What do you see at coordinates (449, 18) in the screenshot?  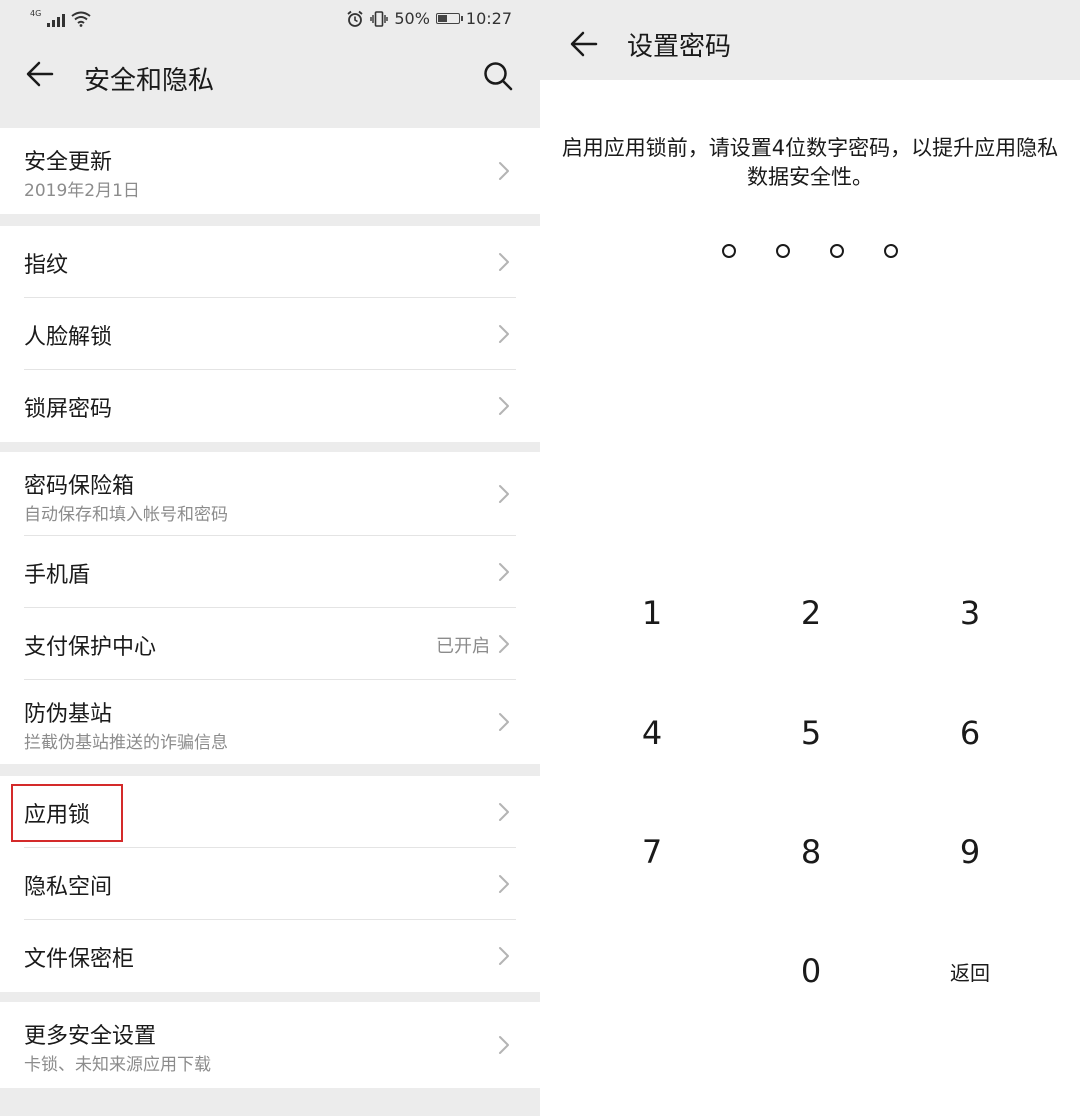 I see `battery-icon` at bounding box center [449, 18].